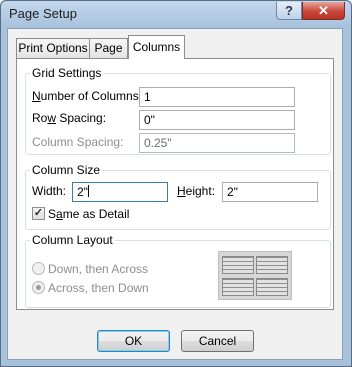 This screenshot has width=352, height=367. I want to click on cancel-button: Cancel, so click(217, 341).